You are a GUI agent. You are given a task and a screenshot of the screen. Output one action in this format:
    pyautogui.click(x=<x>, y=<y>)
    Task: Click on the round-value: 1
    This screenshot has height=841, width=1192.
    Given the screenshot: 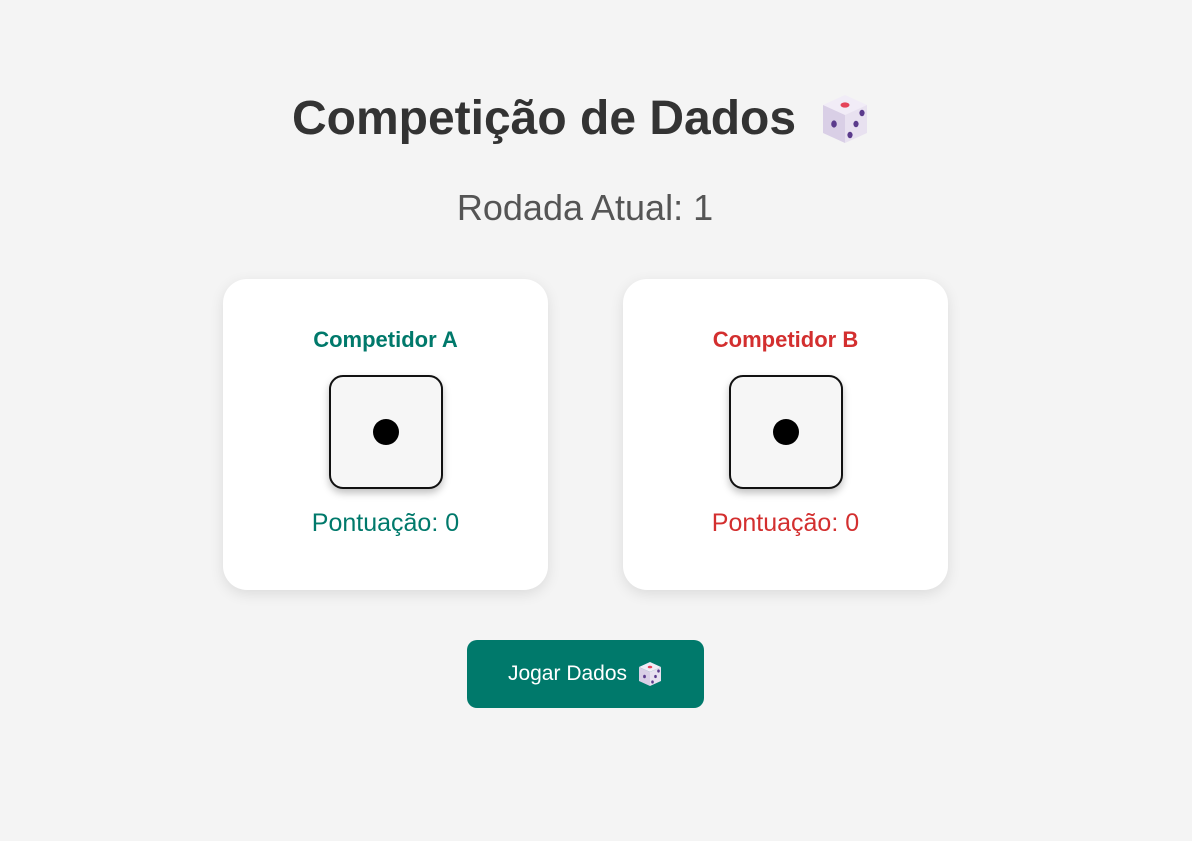 What is the action you would take?
    pyautogui.click(x=703, y=207)
    